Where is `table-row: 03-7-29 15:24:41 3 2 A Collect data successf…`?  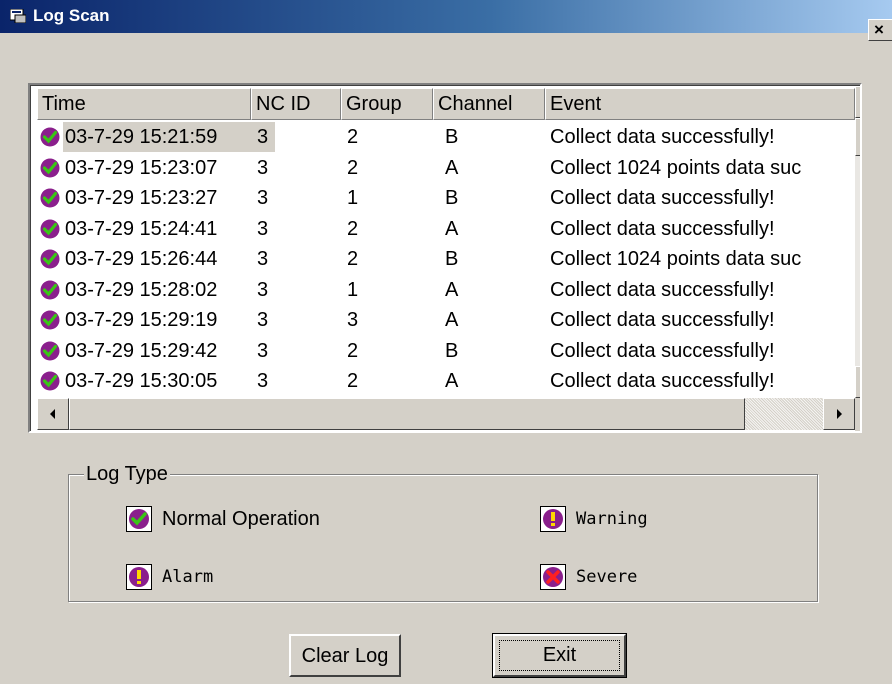 table-row: 03-7-29 15:24:41 3 2 A Collect data successf… is located at coordinates (446, 229).